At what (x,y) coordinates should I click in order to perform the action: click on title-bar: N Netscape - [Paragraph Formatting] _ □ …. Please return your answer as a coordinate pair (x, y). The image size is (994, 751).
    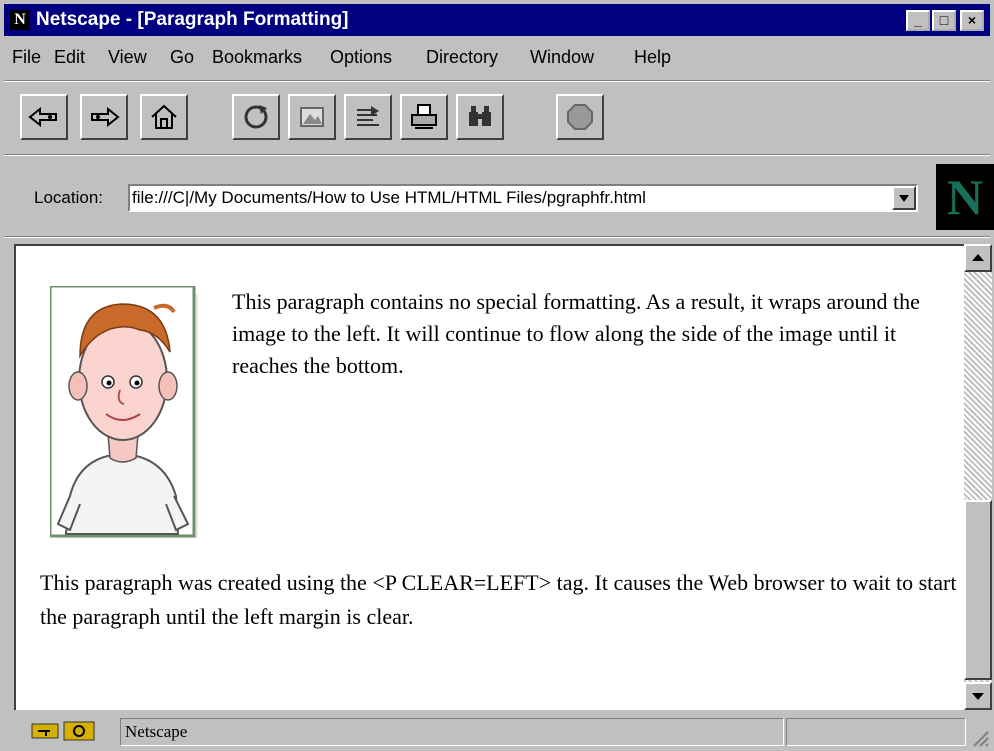
    Looking at the image, I should click on (497, 20).